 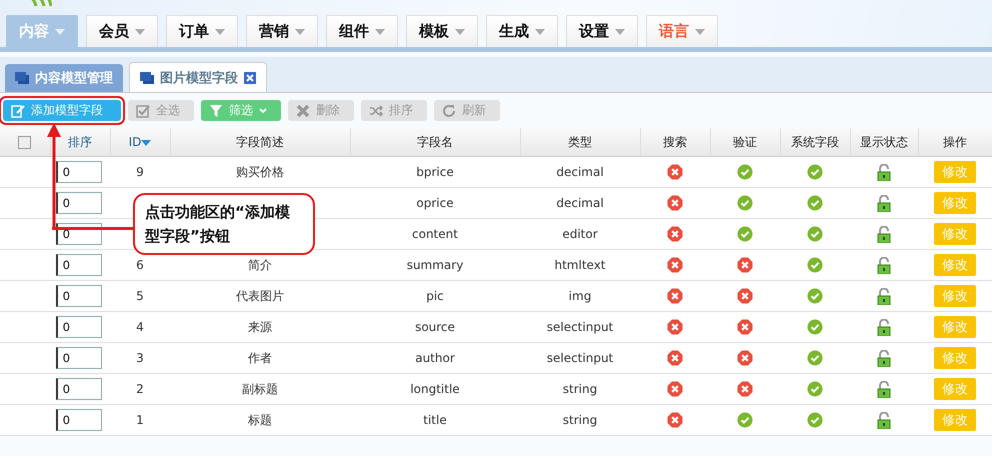 I want to click on table-cell: 9, so click(x=140, y=172).